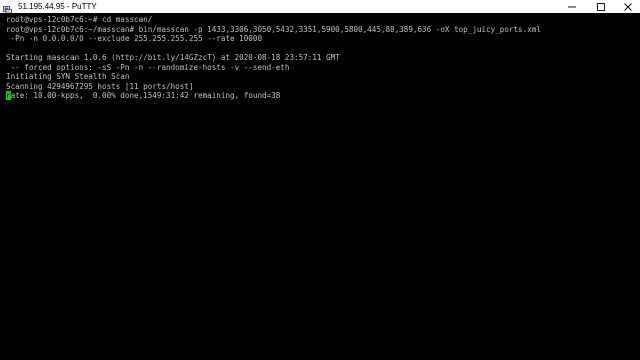 The image size is (640, 360). What do you see at coordinates (7, 8) in the screenshot?
I see `putty-app-icon` at bounding box center [7, 8].